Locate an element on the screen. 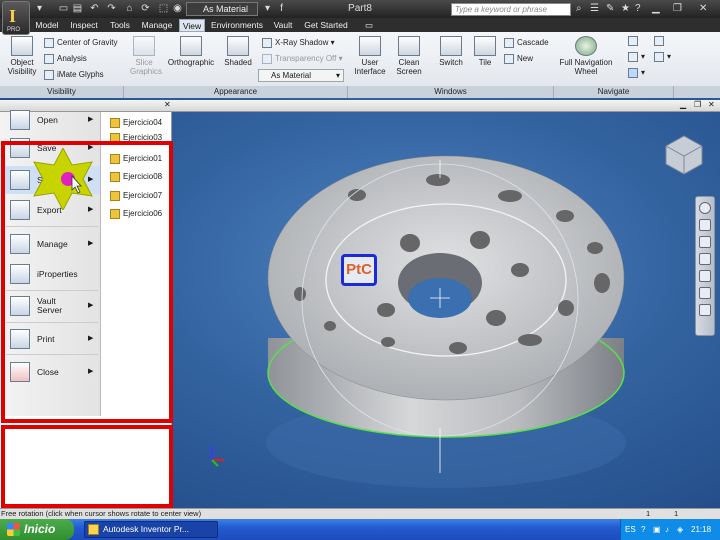 This screenshot has height=540, width=720. recent-file-item: Ejercicio04 is located at coordinates (136, 123).